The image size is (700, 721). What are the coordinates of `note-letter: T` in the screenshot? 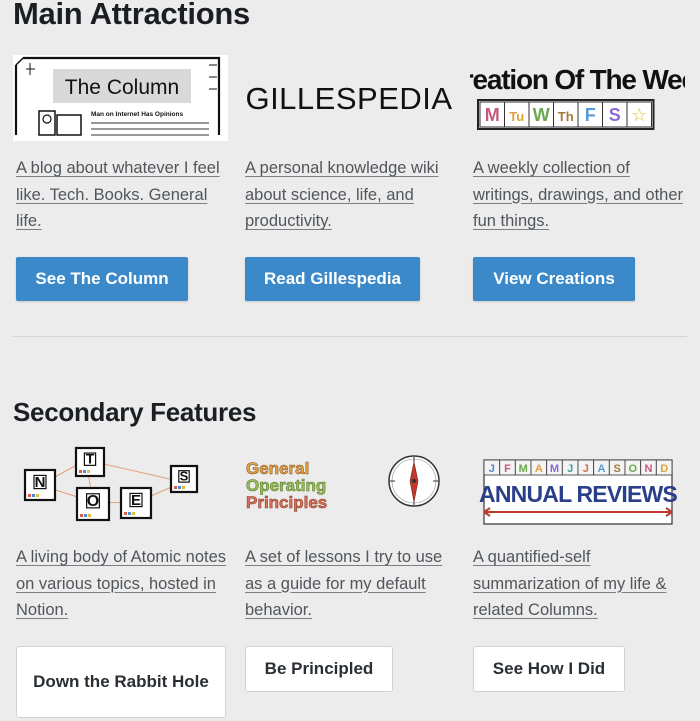 It's located at (90, 459).